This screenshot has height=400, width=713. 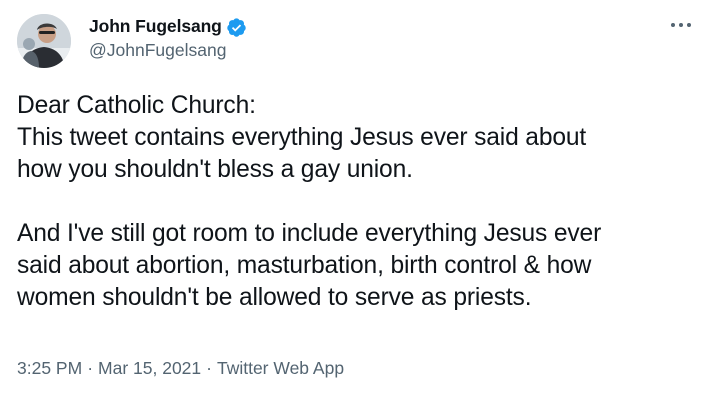 What do you see at coordinates (280, 368) in the screenshot?
I see `tweet-source: Twitter Web App` at bounding box center [280, 368].